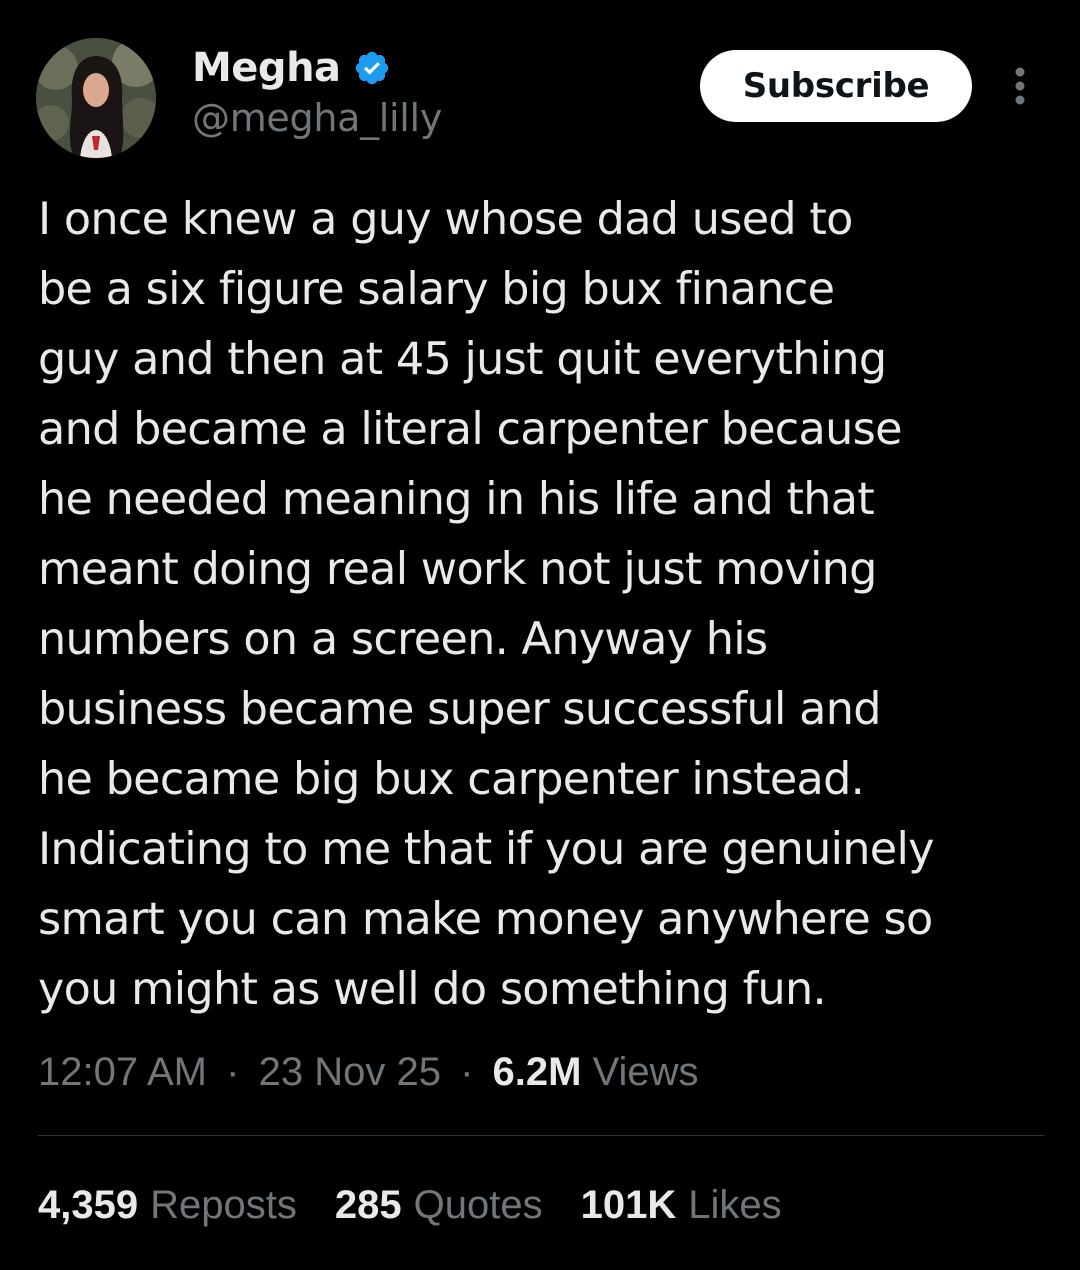  Describe the element at coordinates (223, 1205) in the screenshot. I see `reposts-label: Reposts` at that location.